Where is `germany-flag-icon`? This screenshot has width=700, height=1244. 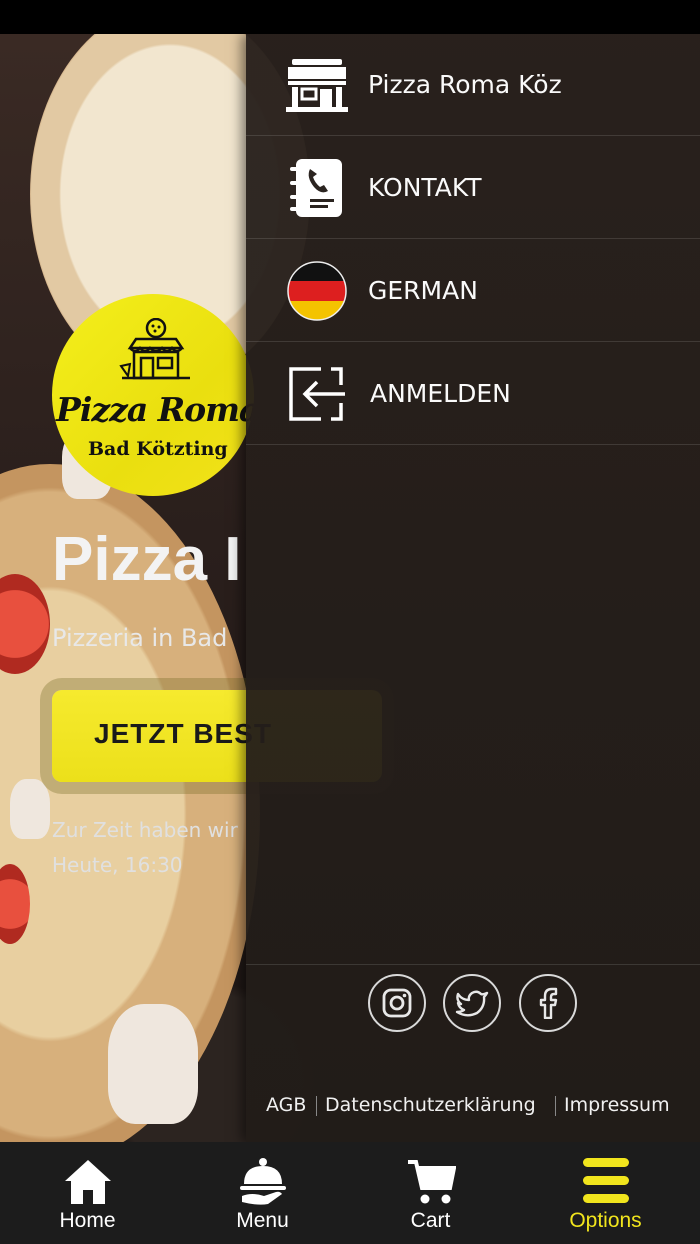
germany-flag-icon is located at coordinates (317, 291).